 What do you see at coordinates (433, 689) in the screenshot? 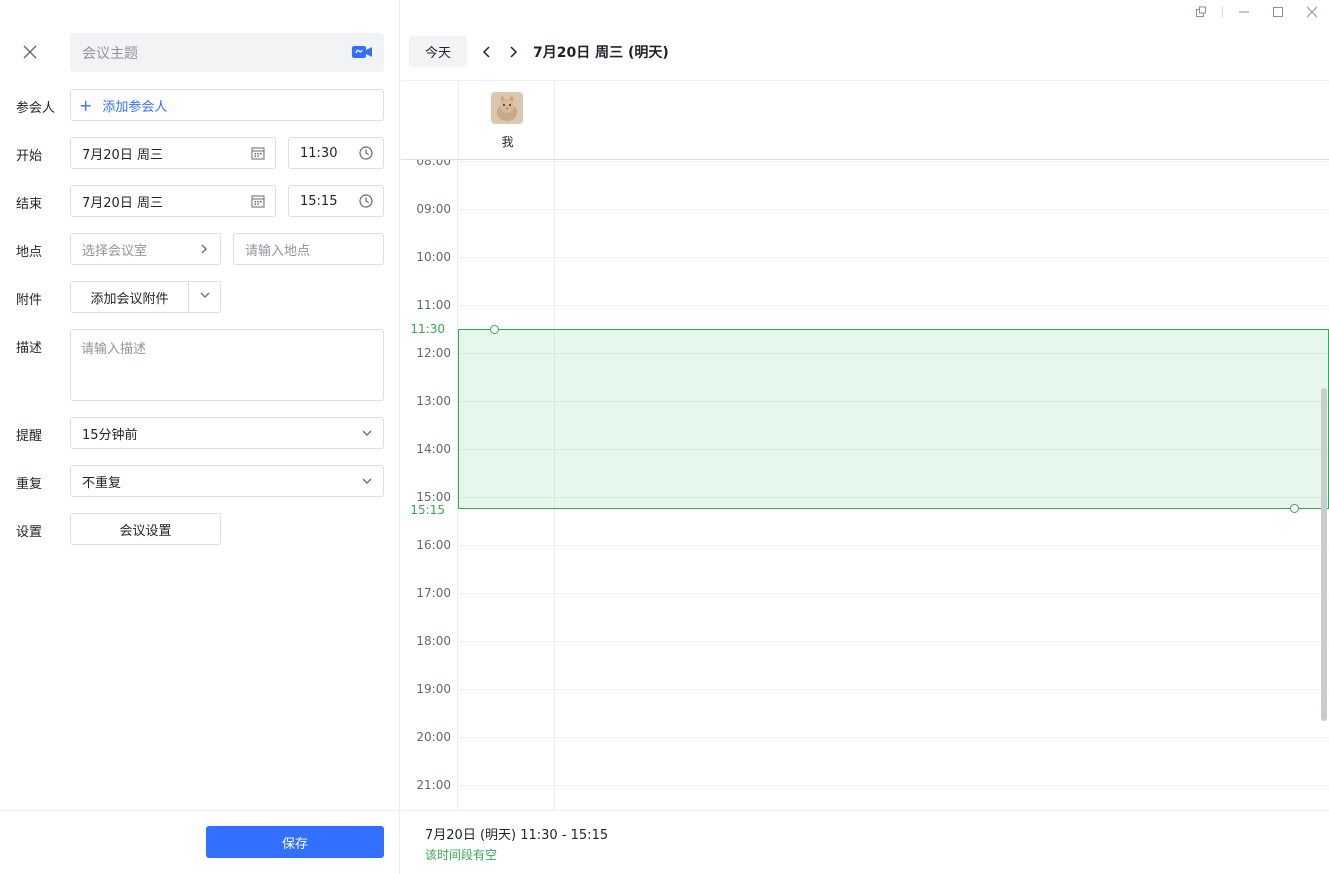
I see `hour-label: 19:00` at bounding box center [433, 689].